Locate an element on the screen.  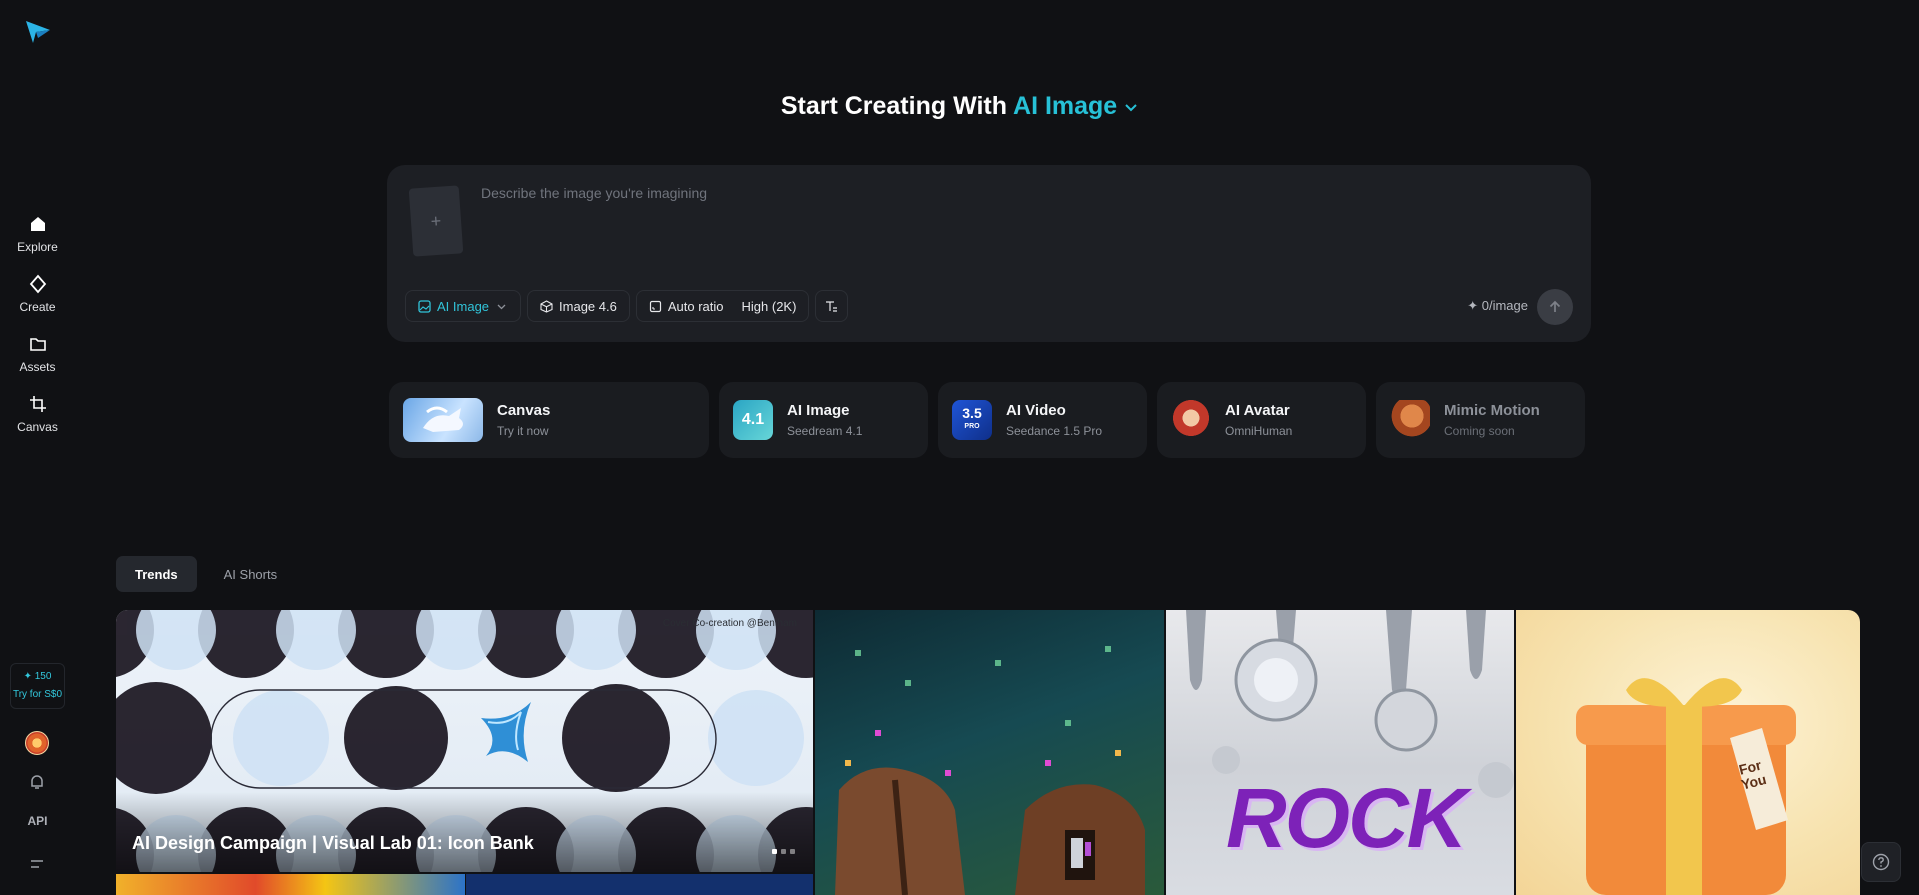
cover-credit: Cover Co-creation @Bentham is located at coordinates (729, 623).